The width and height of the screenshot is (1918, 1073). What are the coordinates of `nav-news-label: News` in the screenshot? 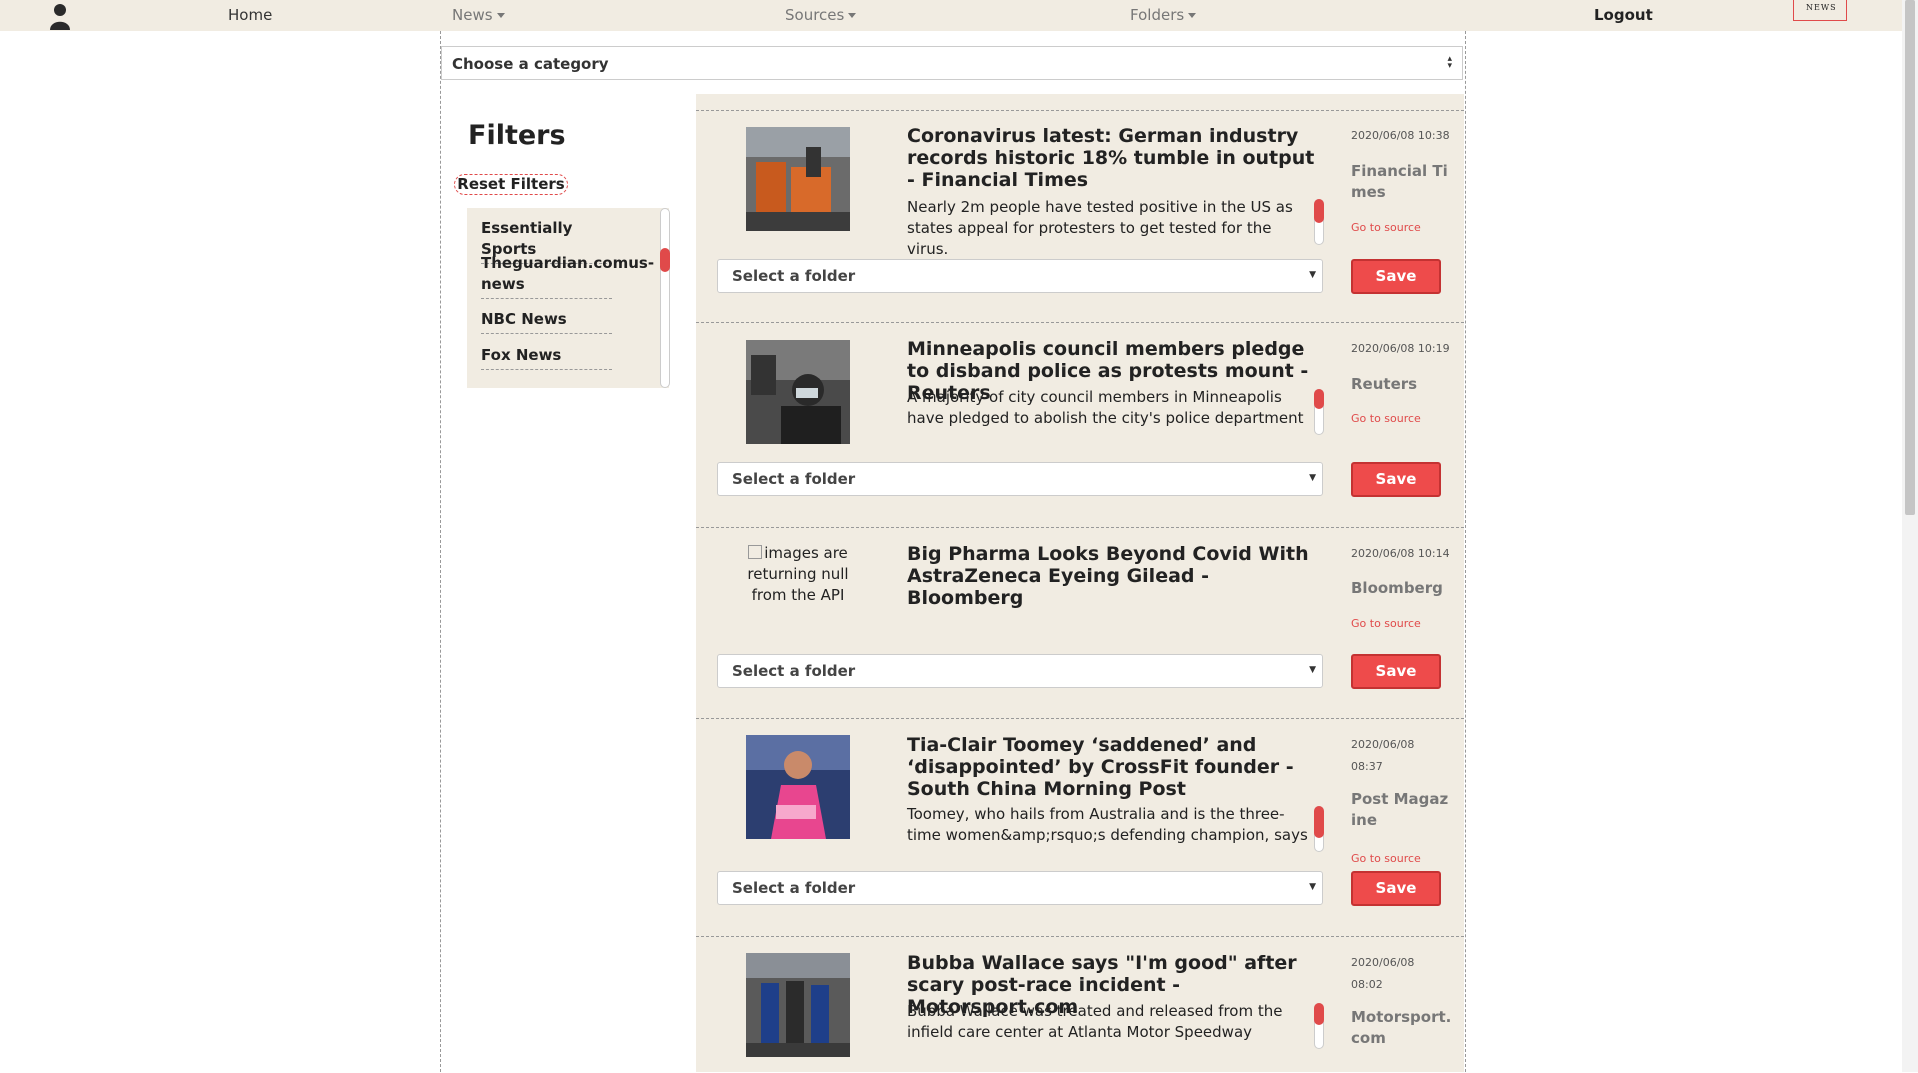 It's located at (472, 15).